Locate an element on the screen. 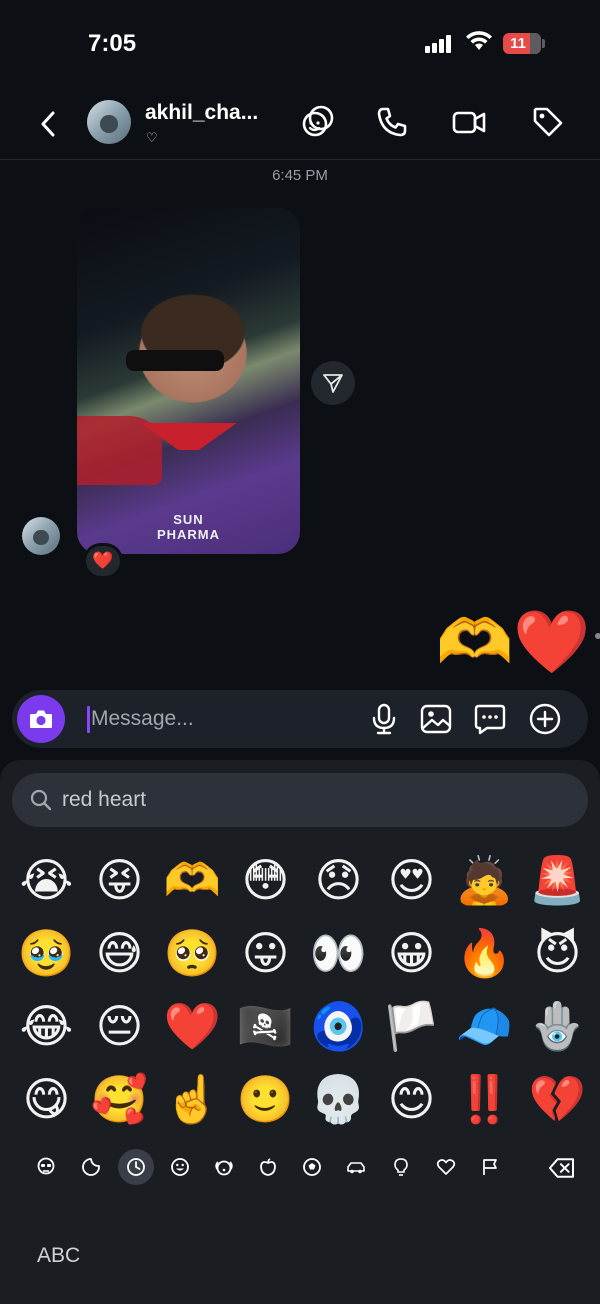 The width and height of the screenshot is (600, 1304). emoji-key: 👀 is located at coordinates (338, 953).